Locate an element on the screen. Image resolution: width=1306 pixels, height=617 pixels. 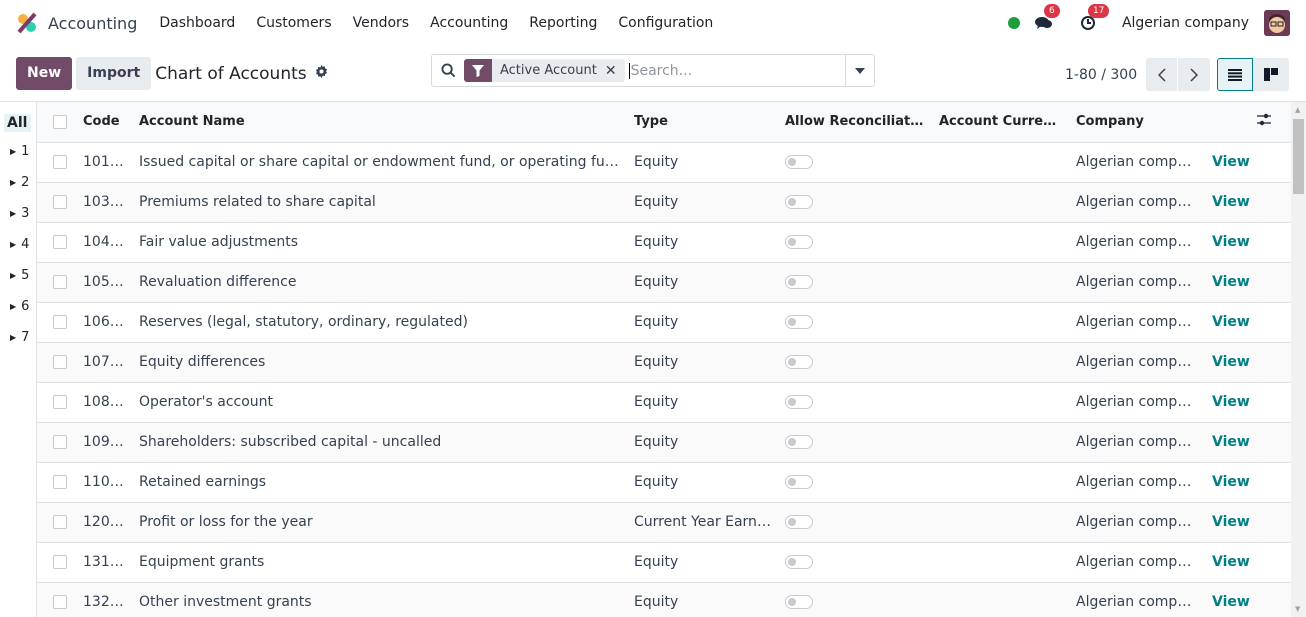
list-view-button is located at coordinates (1235, 74).